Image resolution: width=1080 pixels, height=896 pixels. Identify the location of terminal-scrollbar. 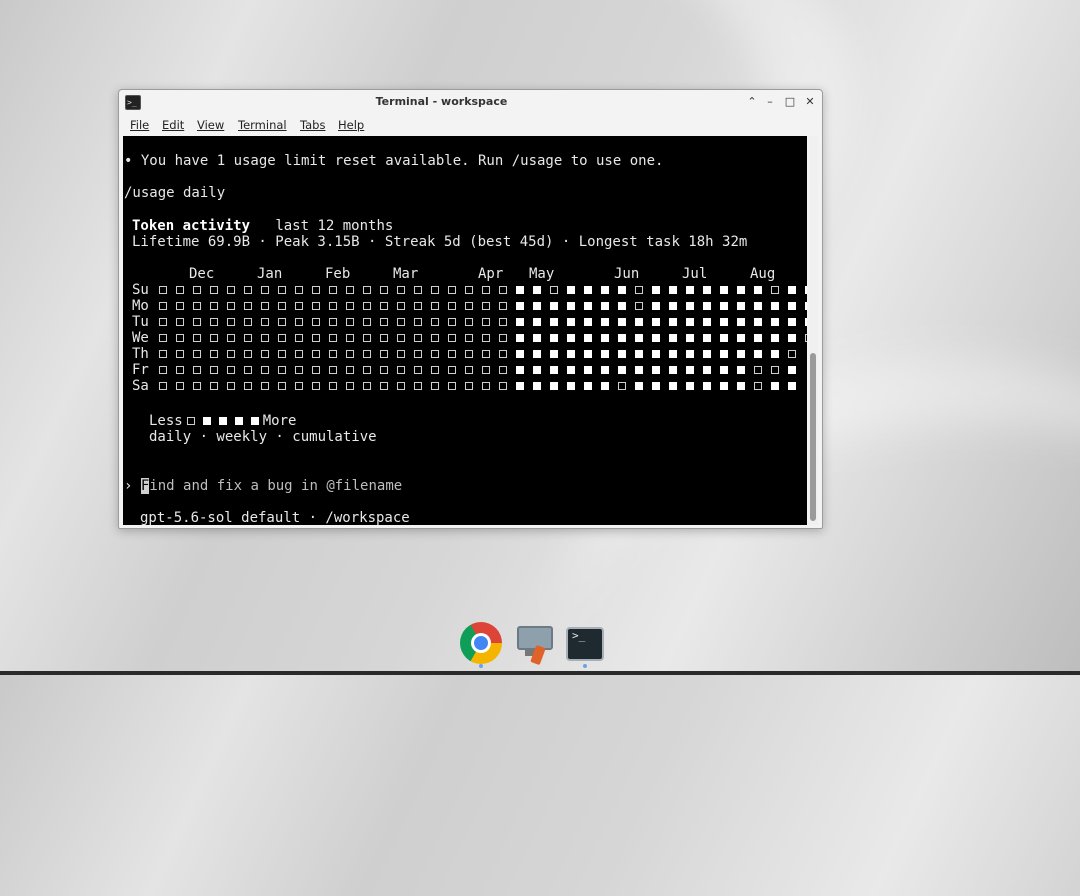
(813, 330).